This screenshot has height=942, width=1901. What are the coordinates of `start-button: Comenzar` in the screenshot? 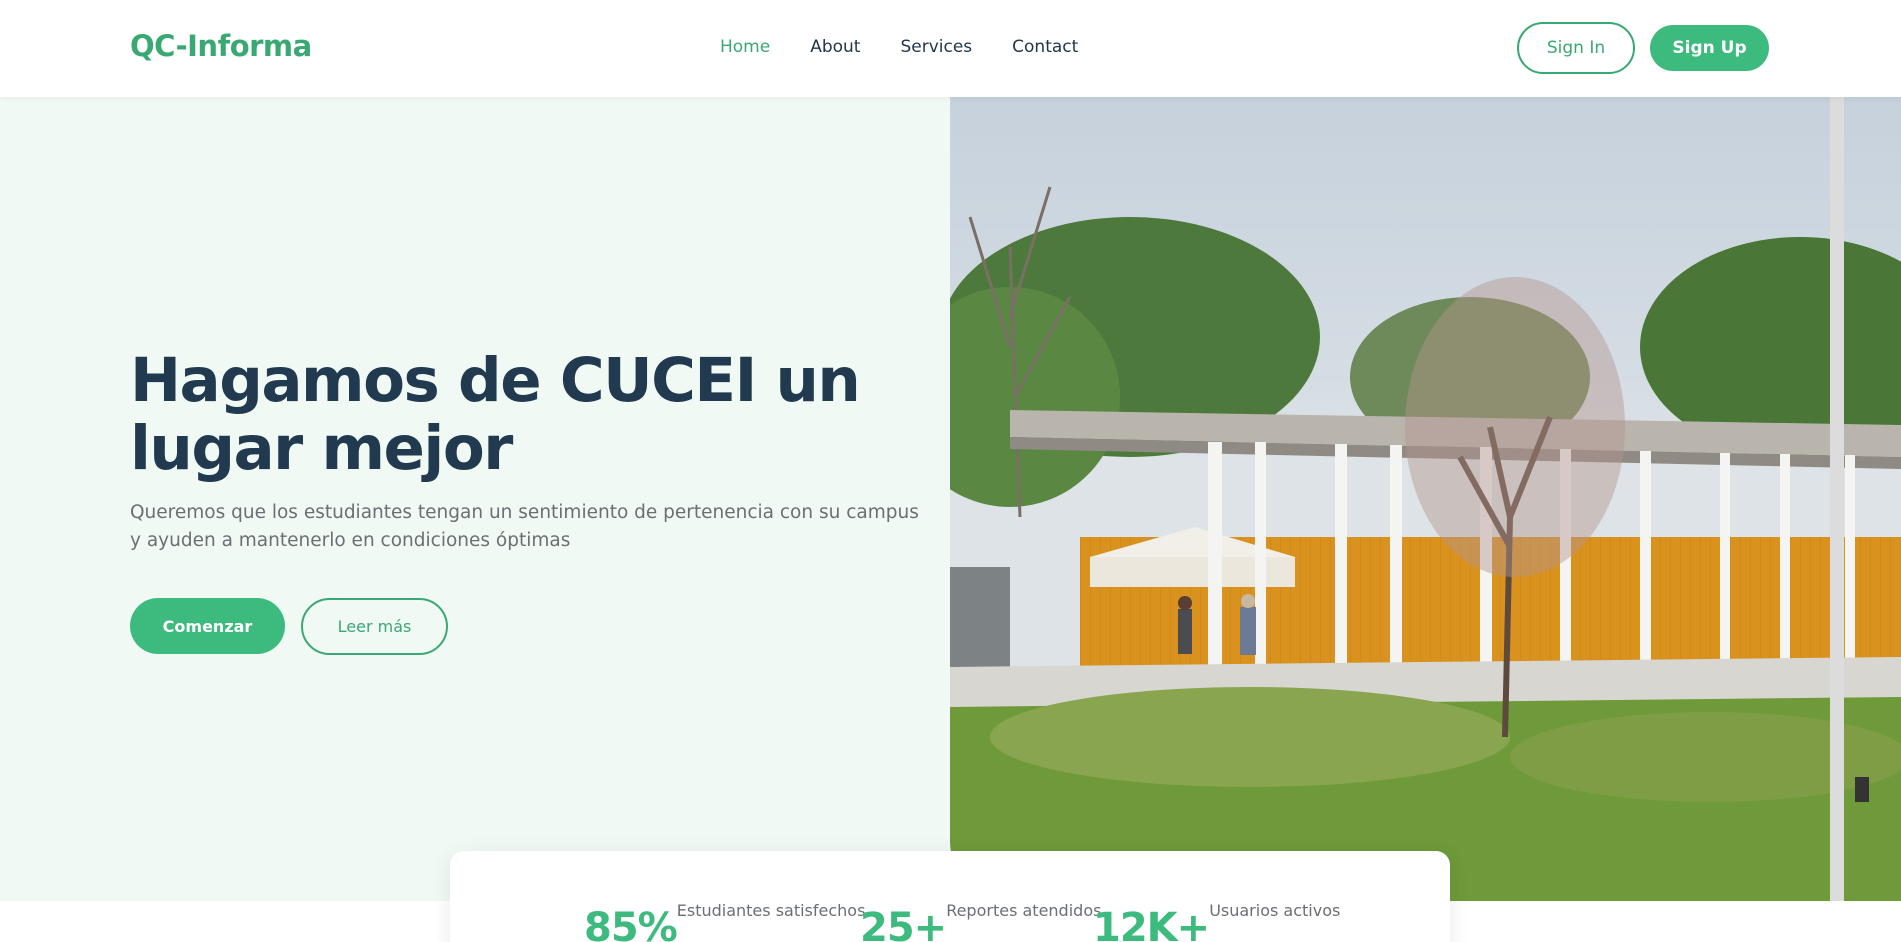 It's located at (207, 626).